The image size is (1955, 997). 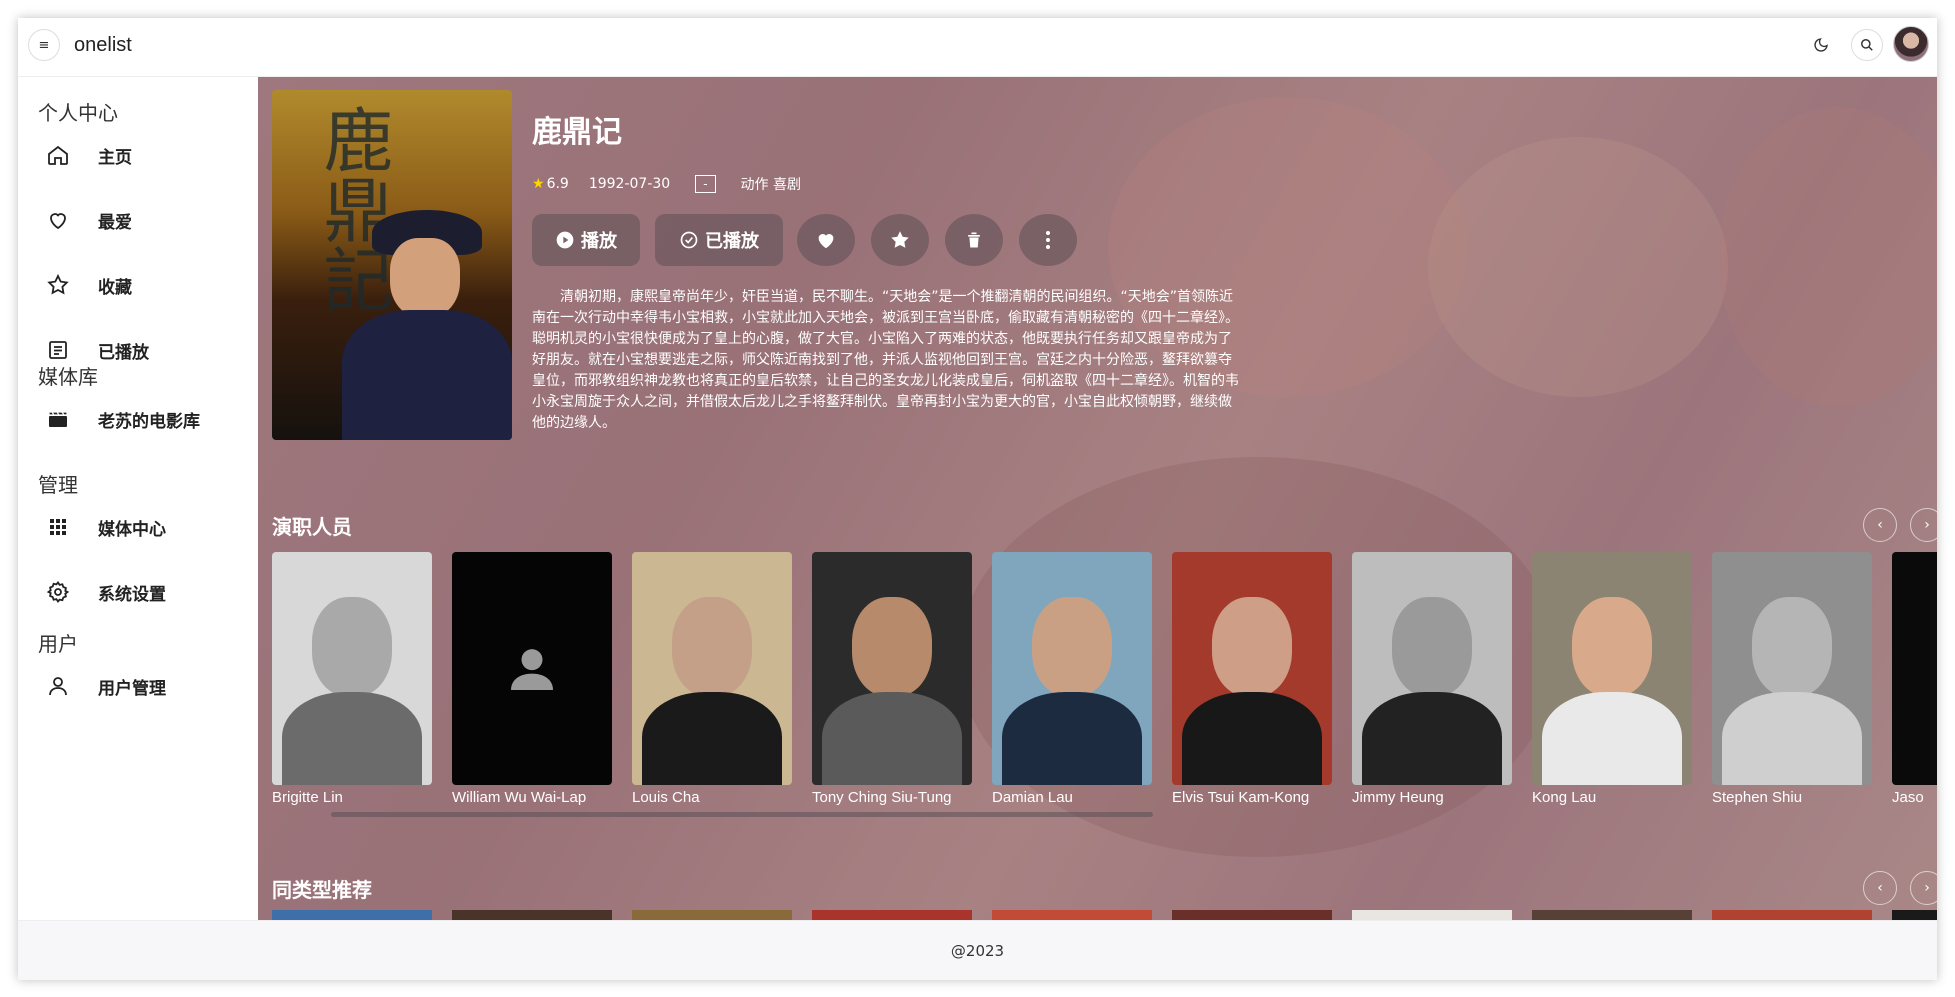 I want to click on search-icon, so click(x=1867, y=45).